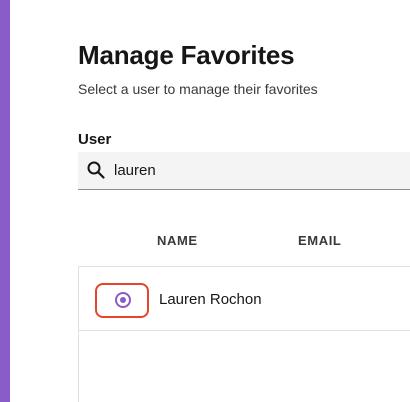 The width and height of the screenshot is (410, 402). Describe the element at coordinates (186, 55) in the screenshot. I see `page-title: Manage Favorites` at that location.